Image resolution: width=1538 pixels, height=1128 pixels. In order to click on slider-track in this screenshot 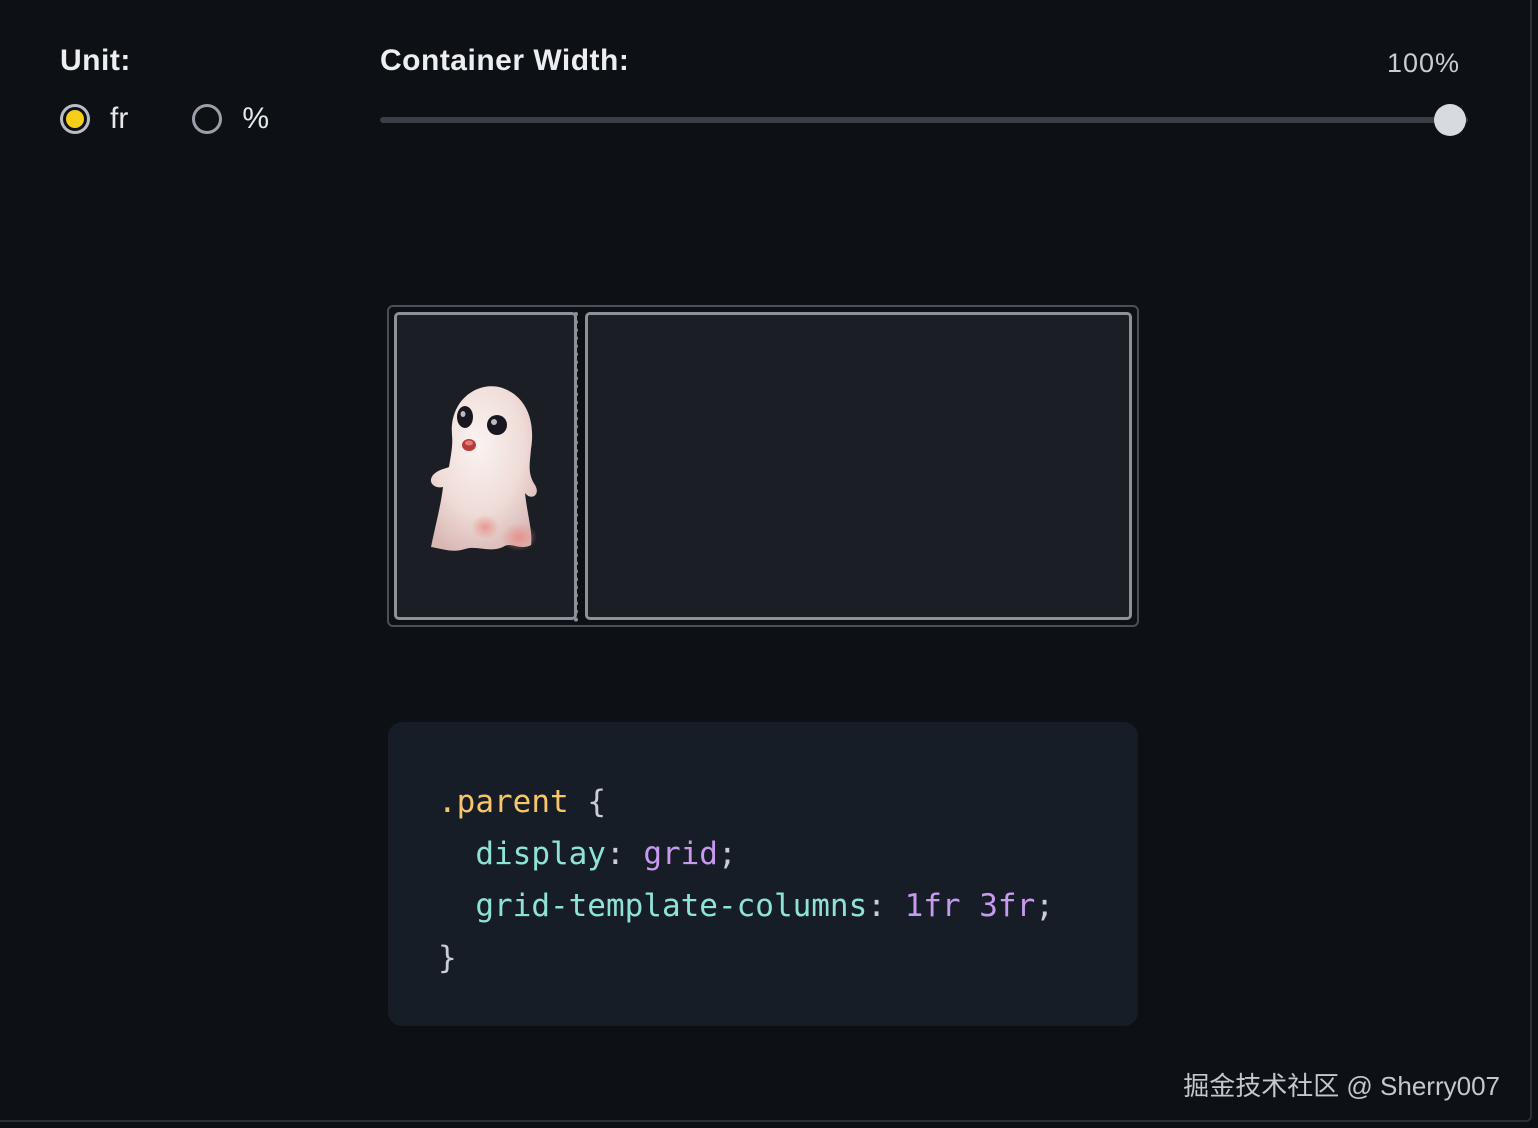, I will do `click(924, 120)`.